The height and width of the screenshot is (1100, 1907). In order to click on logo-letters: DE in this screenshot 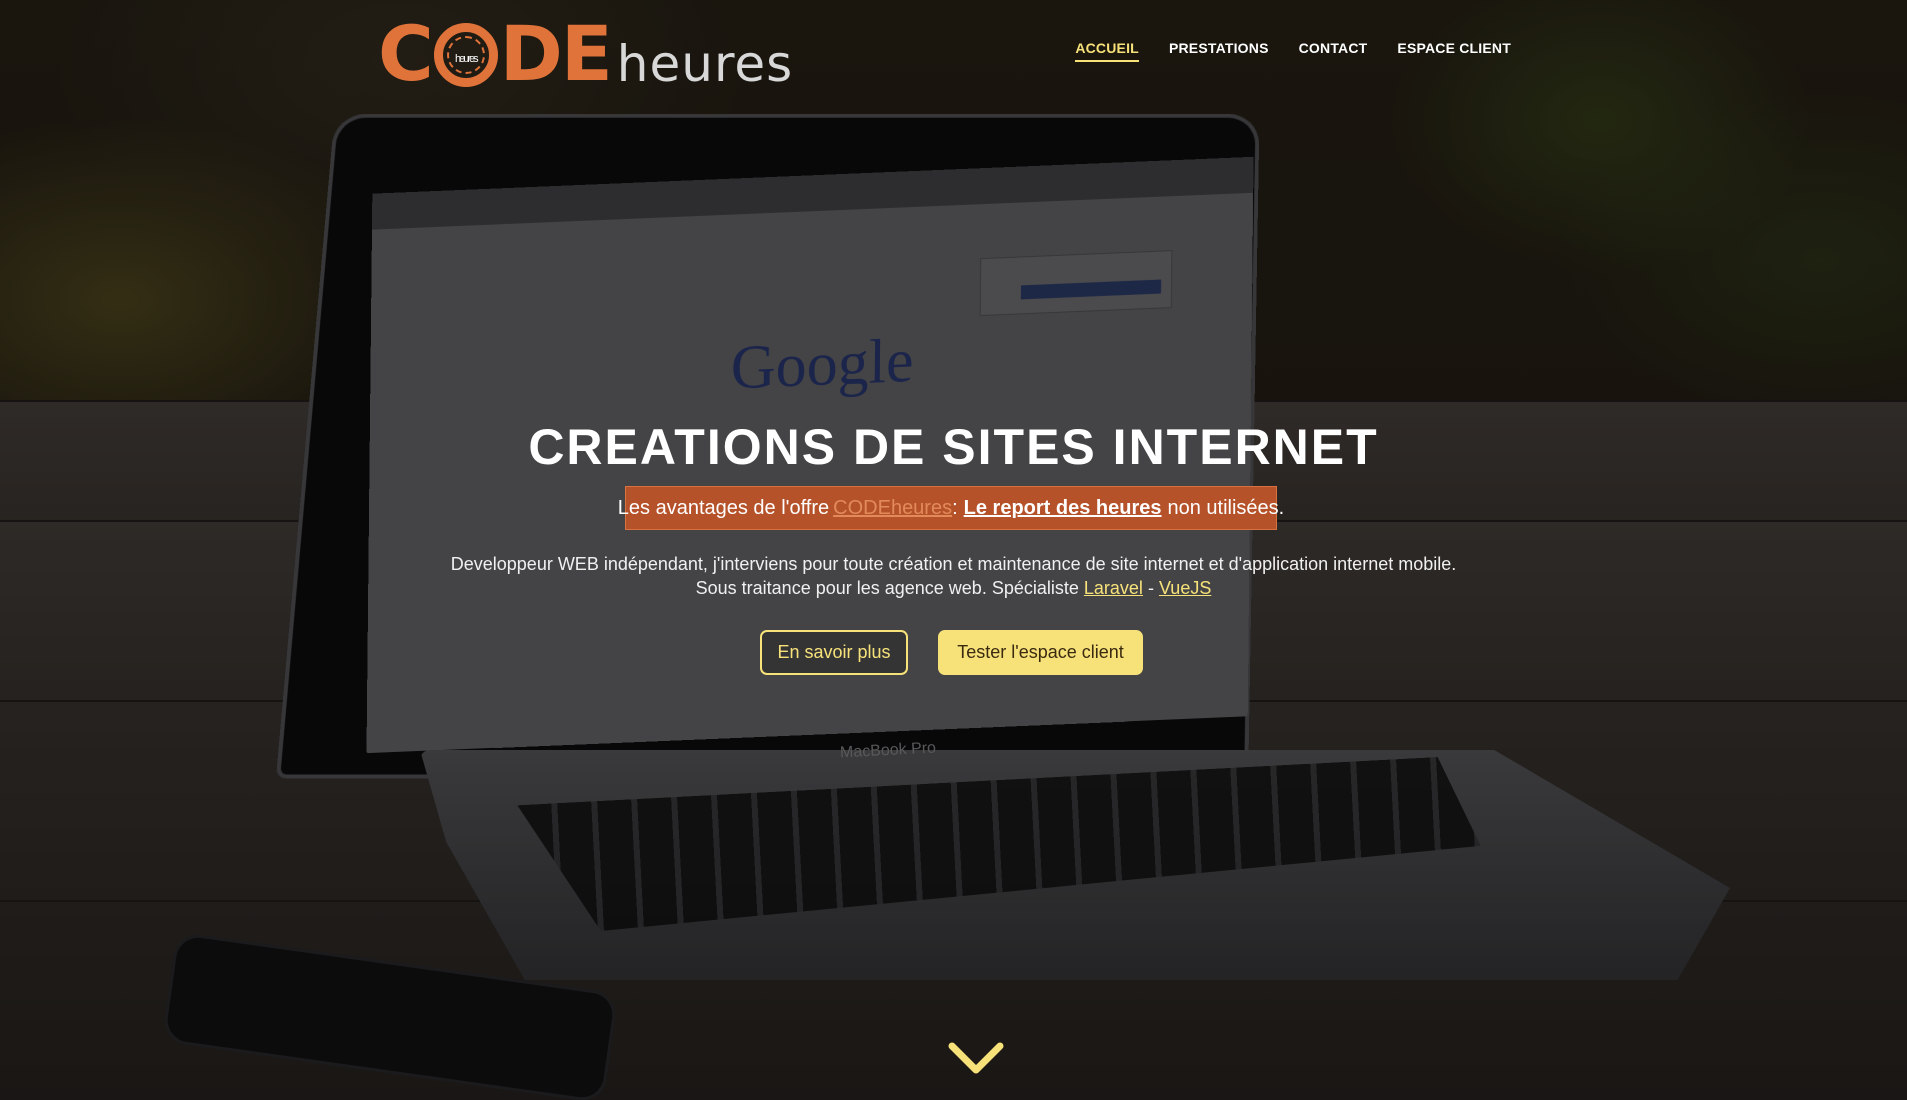, I will do `click(556, 53)`.